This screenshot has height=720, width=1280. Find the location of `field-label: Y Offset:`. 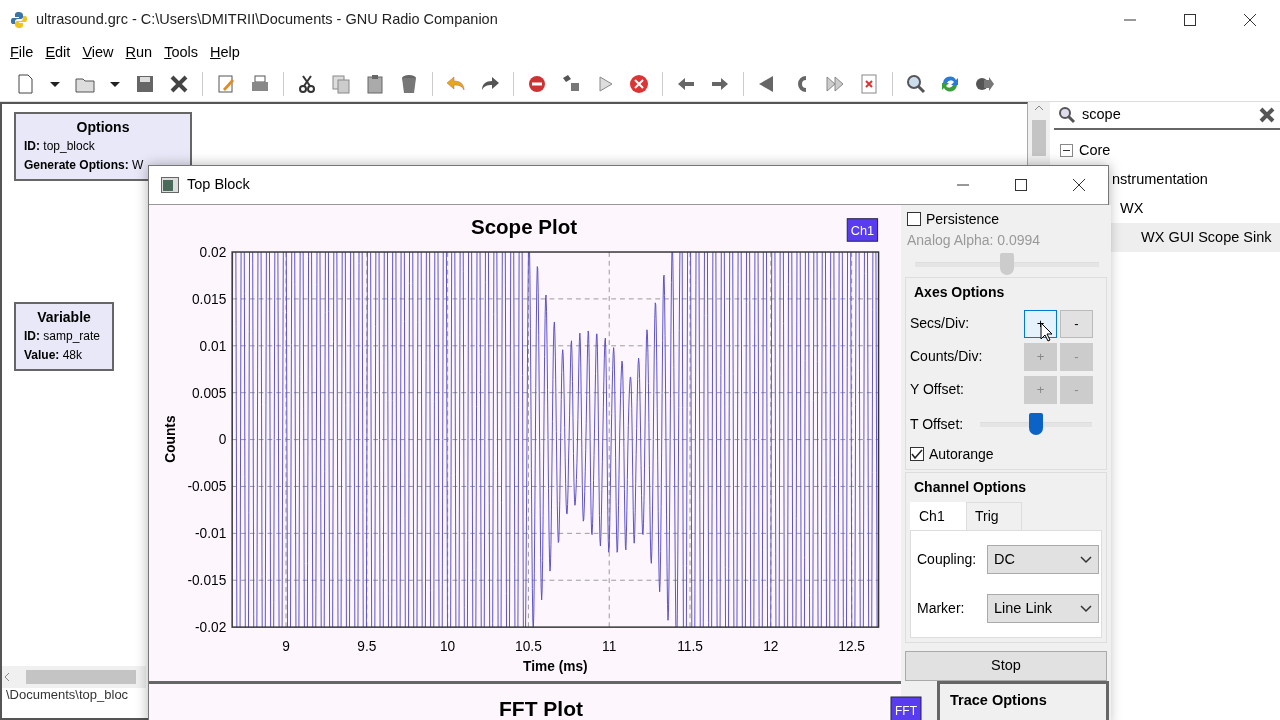

field-label: Y Offset: is located at coordinates (937, 389).